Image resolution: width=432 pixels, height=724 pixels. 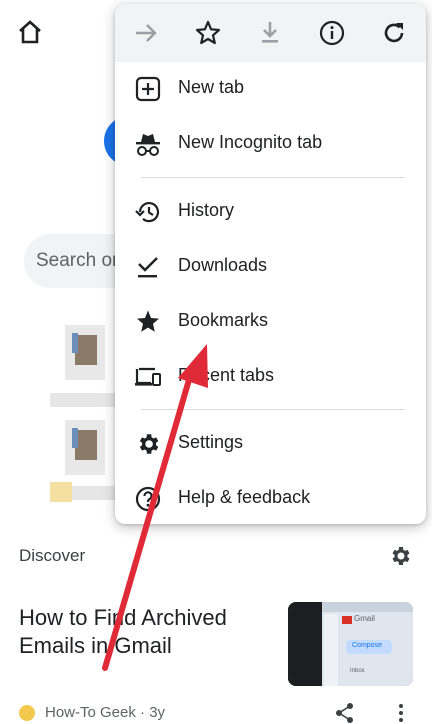 I want to click on help-icon, so click(x=148, y=499).